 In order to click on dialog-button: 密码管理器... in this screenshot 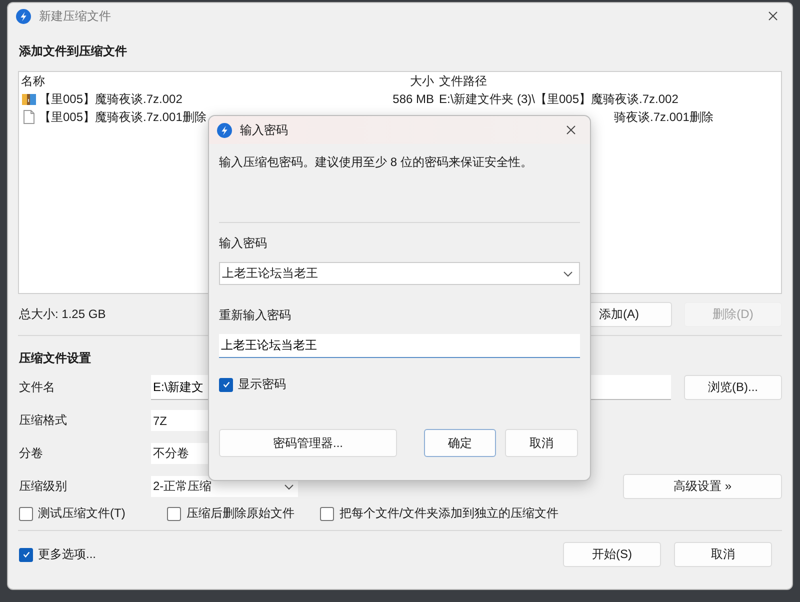, I will do `click(308, 443)`.